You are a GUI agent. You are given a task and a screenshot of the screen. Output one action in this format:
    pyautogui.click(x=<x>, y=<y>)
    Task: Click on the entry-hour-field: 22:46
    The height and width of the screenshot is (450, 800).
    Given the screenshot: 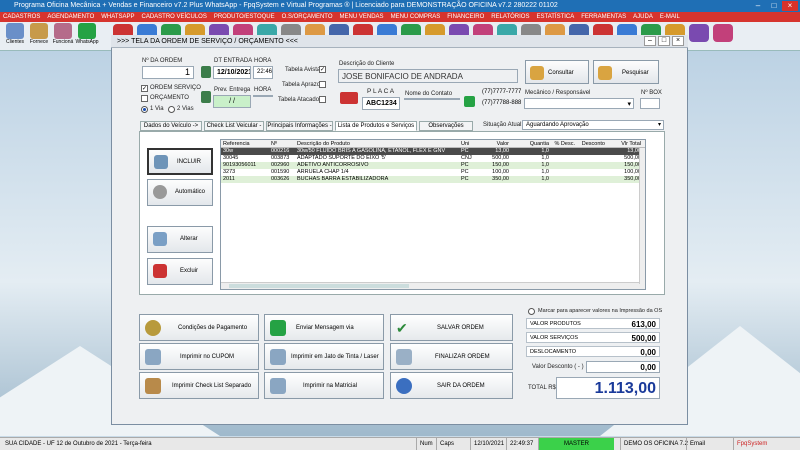 What is the action you would take?
    pyautogui.click(x=263, y=72)
    